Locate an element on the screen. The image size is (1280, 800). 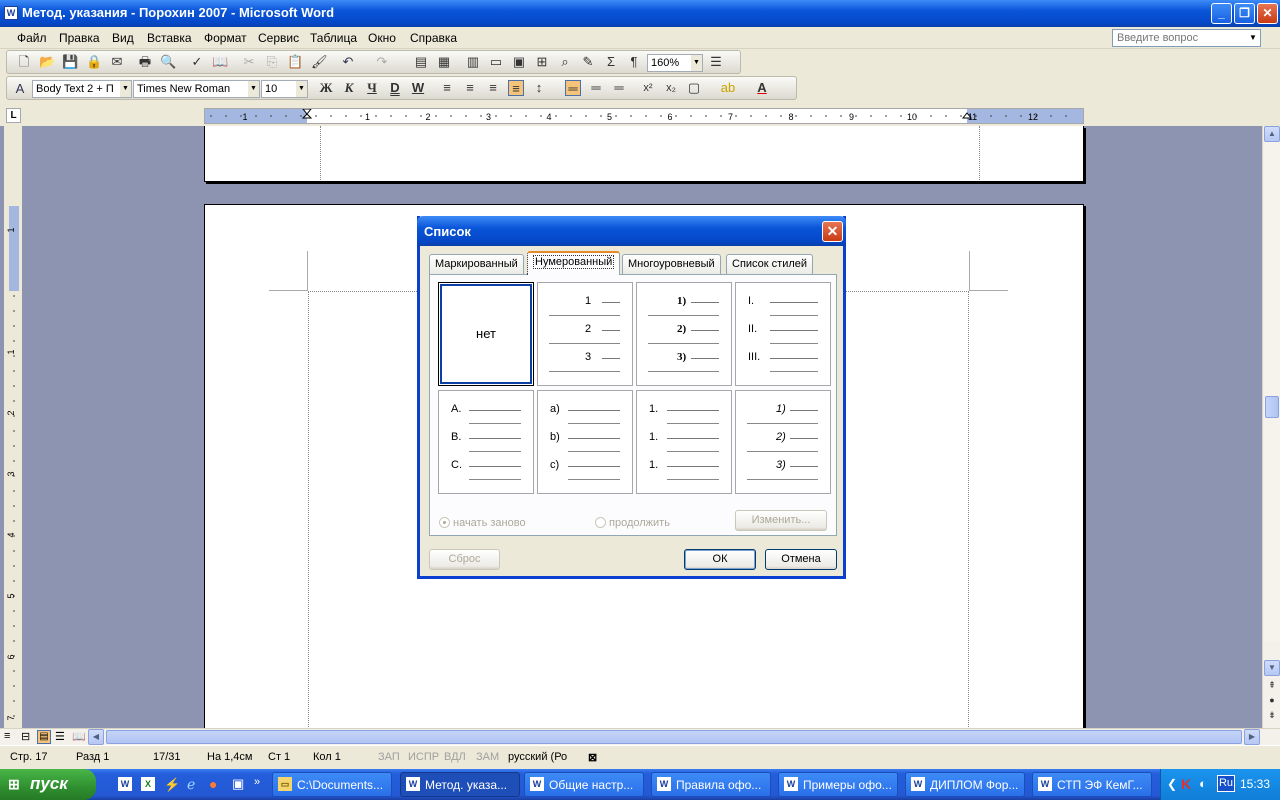
insert-table-icon: ▤ is located at coordinates (421, 62).